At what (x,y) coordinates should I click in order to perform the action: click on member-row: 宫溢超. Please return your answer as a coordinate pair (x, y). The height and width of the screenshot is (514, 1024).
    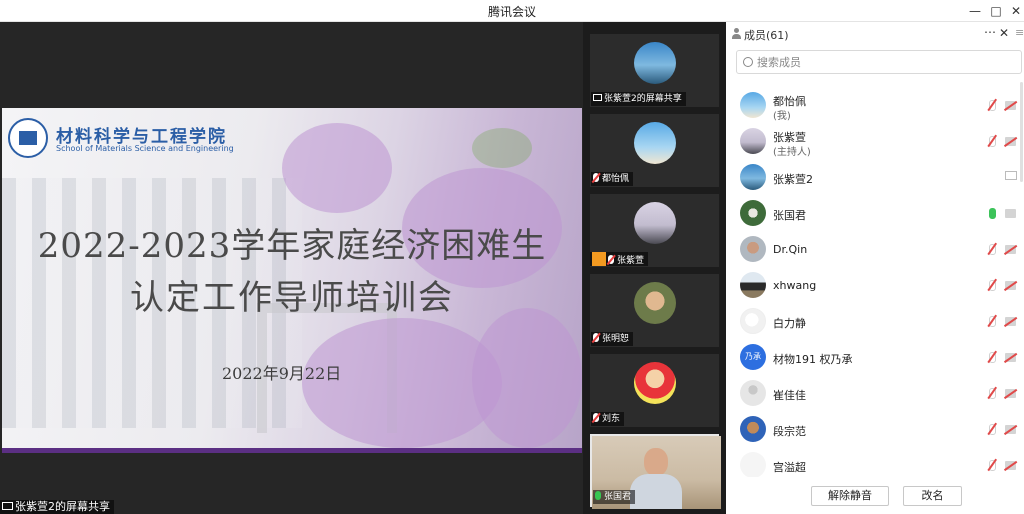
    Looking at the image, I should click on (875, 462).